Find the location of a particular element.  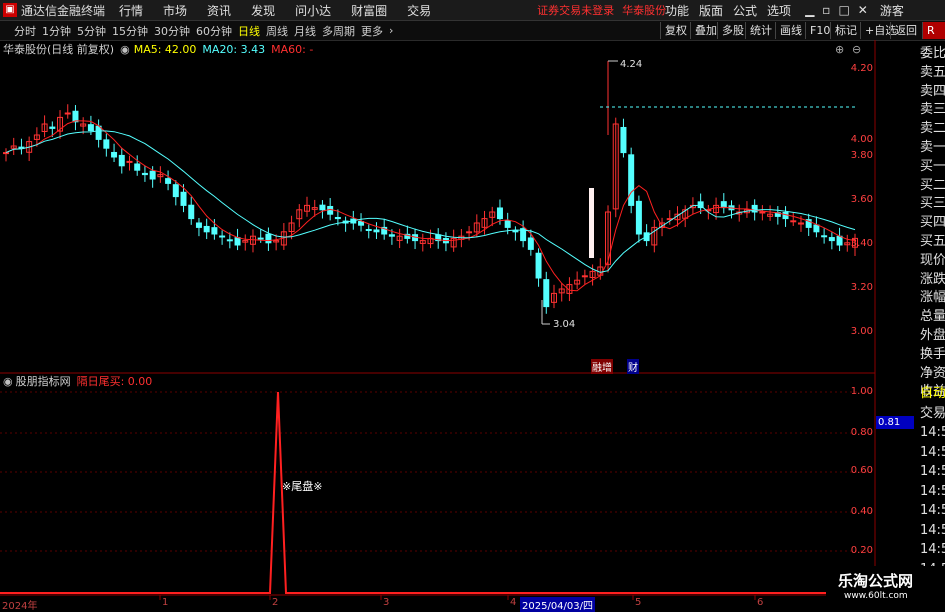

right-menu: 功能 版面 公式 选项 ▁ ▫ □ ✕ 游客 is located at coordinates (784, 10).